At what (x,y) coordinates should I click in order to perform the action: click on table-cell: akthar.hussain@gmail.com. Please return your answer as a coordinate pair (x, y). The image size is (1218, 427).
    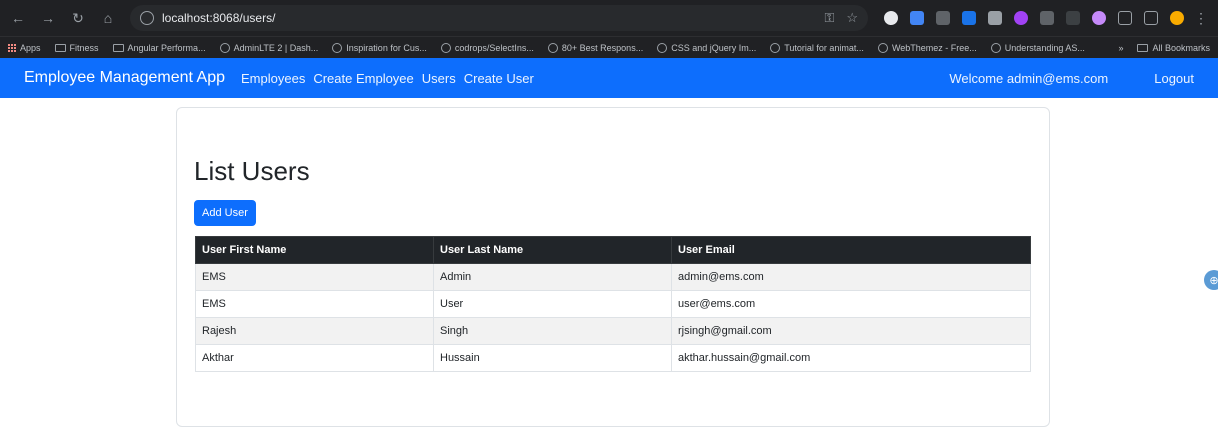
    Looking at the image, I should click on (851, 358).